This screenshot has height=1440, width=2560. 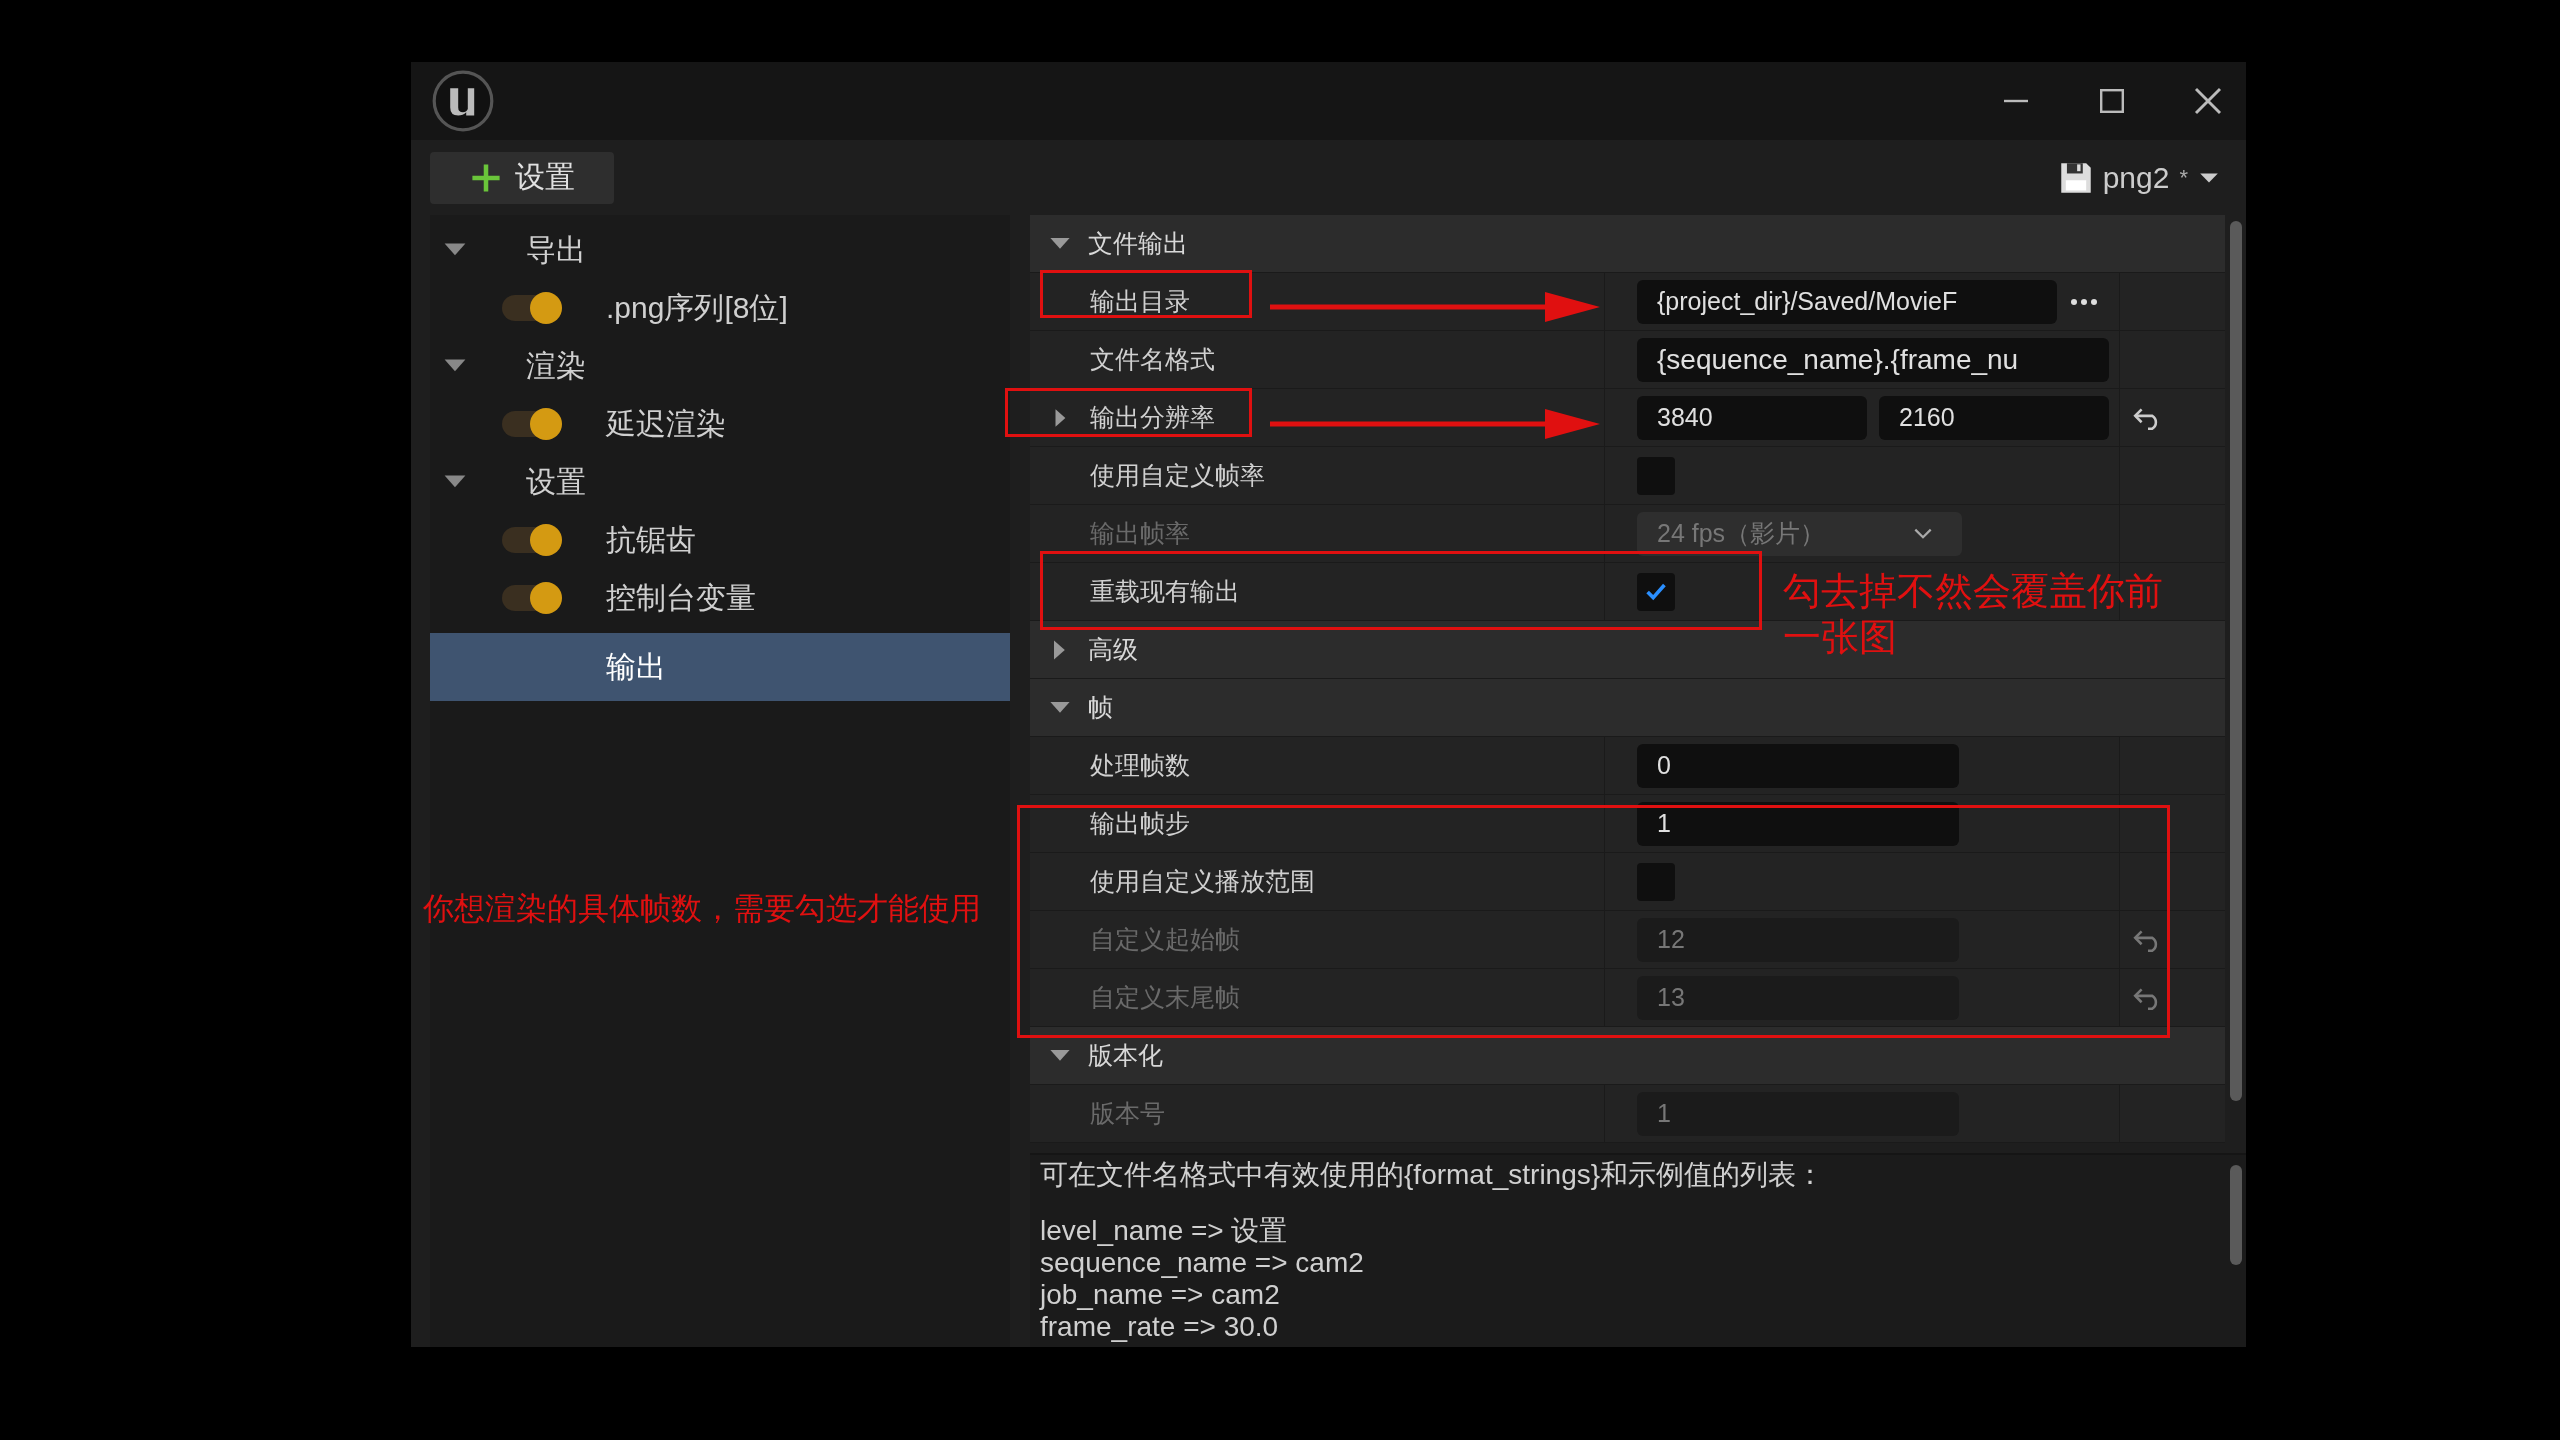 What do you see at coordinates (2075, 177) in the screenshot?
I see `save-icon` at bounding box center [2075, 177].